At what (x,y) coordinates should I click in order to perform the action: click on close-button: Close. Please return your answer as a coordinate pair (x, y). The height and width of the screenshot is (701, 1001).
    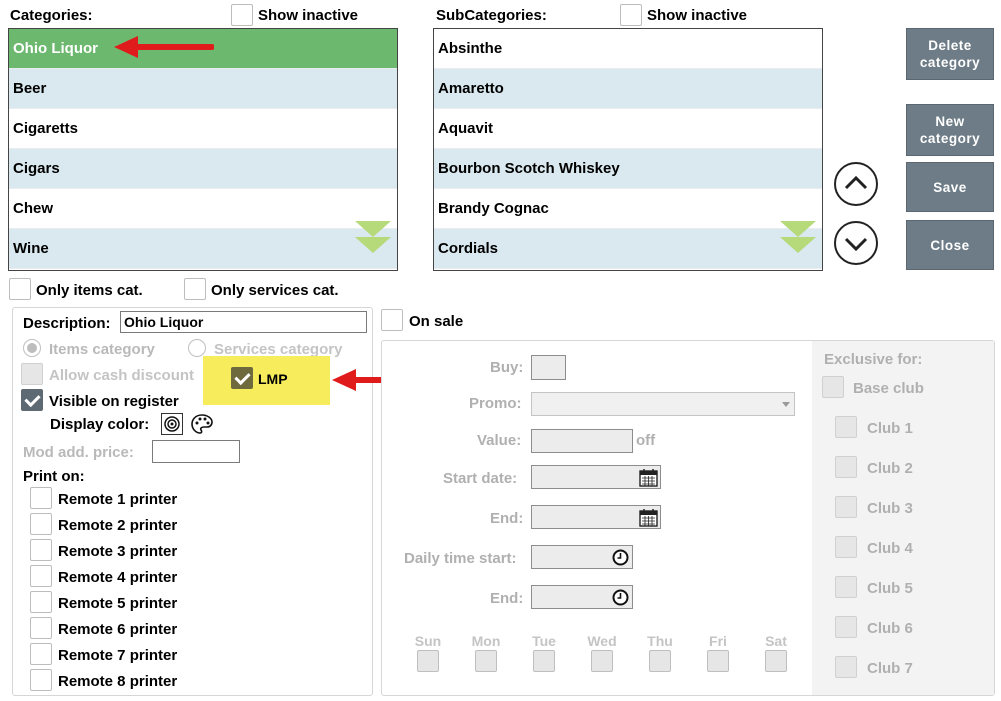
    Looking at the image, I should click on (950, 245).